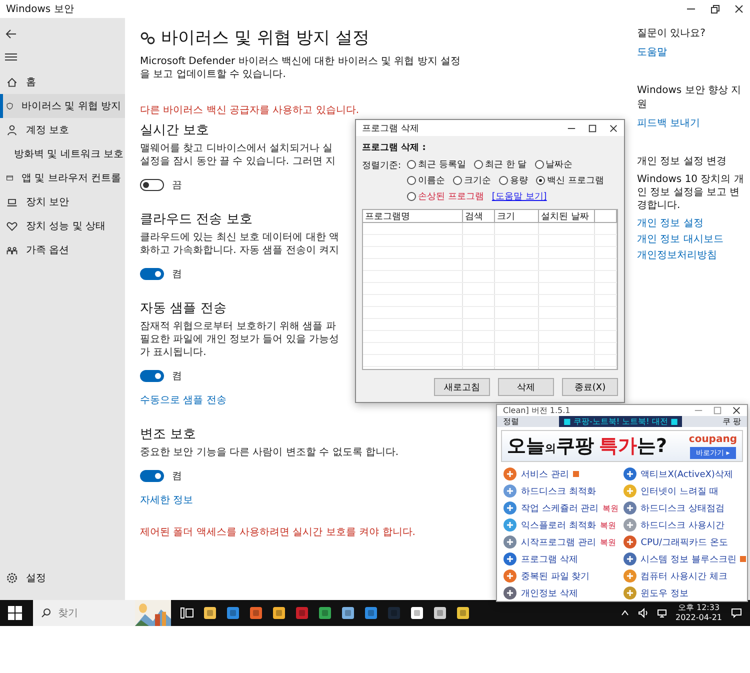  Describe the element at coordinates (561, 508) in the screenshot. I see `tool-item: 작업 스케쥴러 관리 복원` at that location.